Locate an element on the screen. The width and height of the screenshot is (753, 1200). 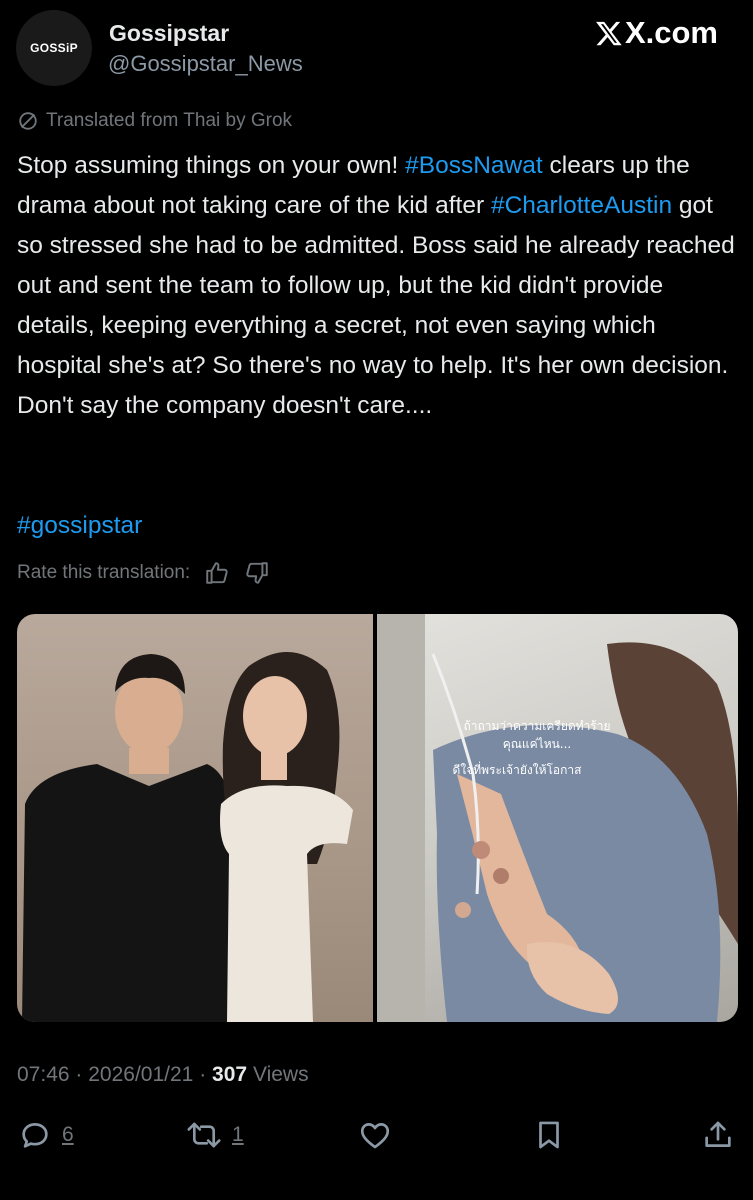
repost-button: 1 is located at coordinates (215, 1135).